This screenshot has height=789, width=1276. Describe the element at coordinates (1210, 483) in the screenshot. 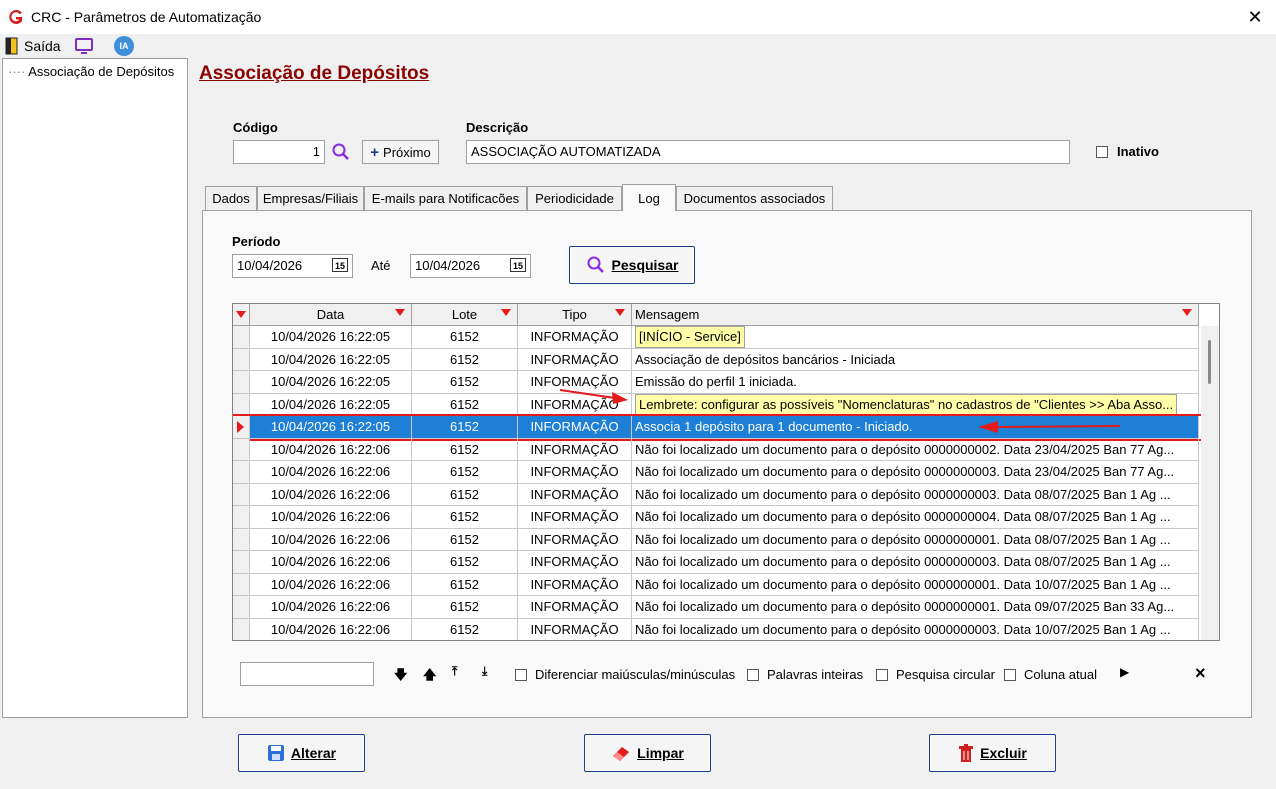

I see `grid-scrollbar` at that location.